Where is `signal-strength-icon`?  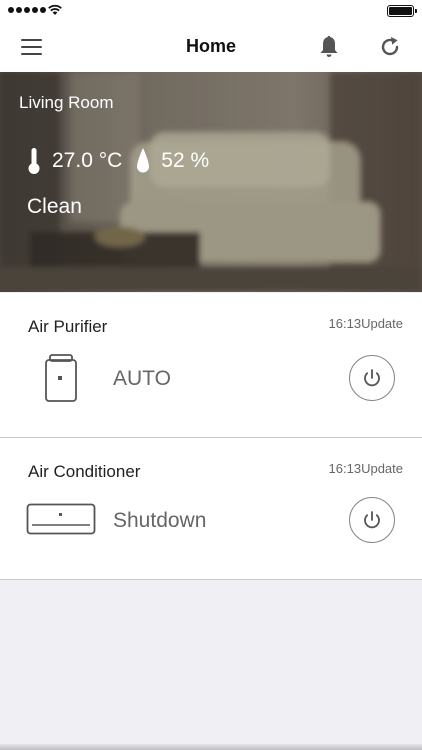
signal-strength-icon is located at coordinates (27, 10).